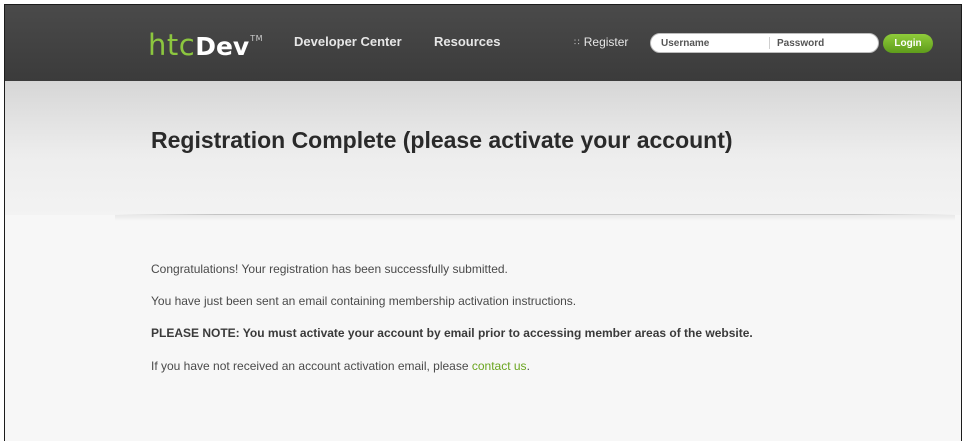  What do you see at coordinates (467, 41) in the screenshot?
I see `nav-resources: Resources` at bounding box center [467, 41].